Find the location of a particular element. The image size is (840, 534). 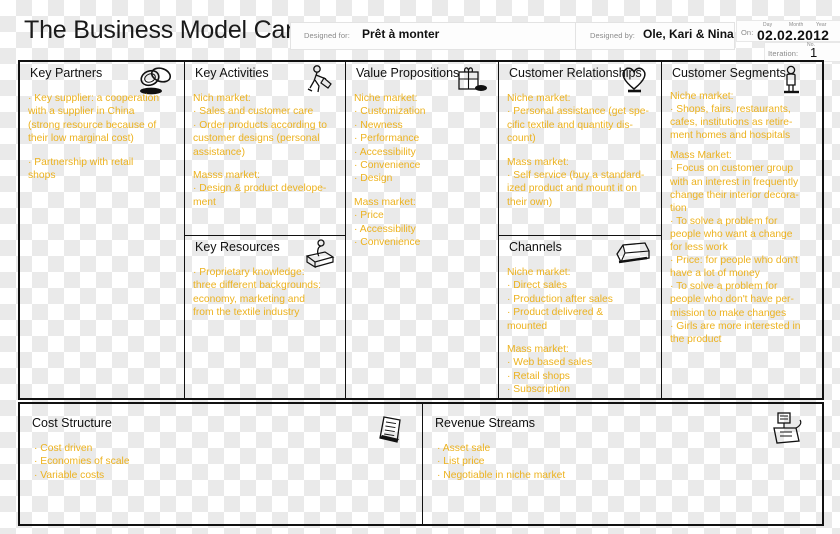

text-line: from the textile industry is located at coordinates (246, 313).